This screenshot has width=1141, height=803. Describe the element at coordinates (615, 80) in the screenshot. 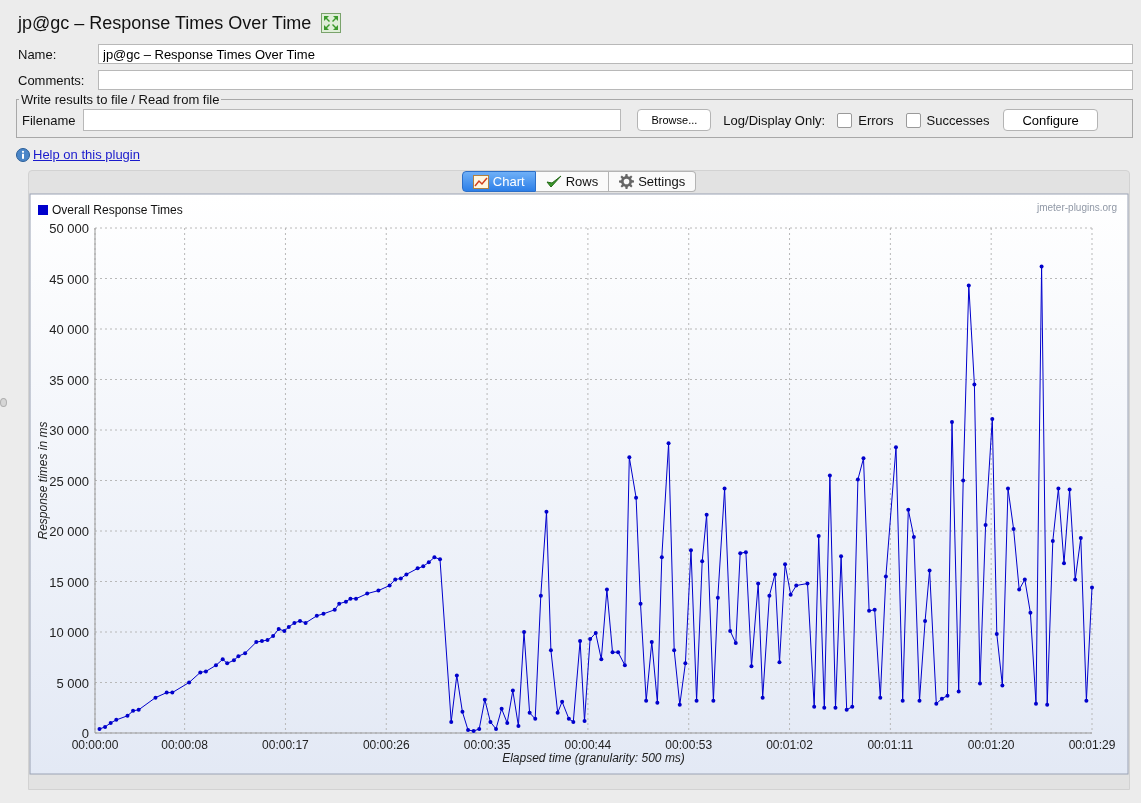

I see `comments-field` at that location.